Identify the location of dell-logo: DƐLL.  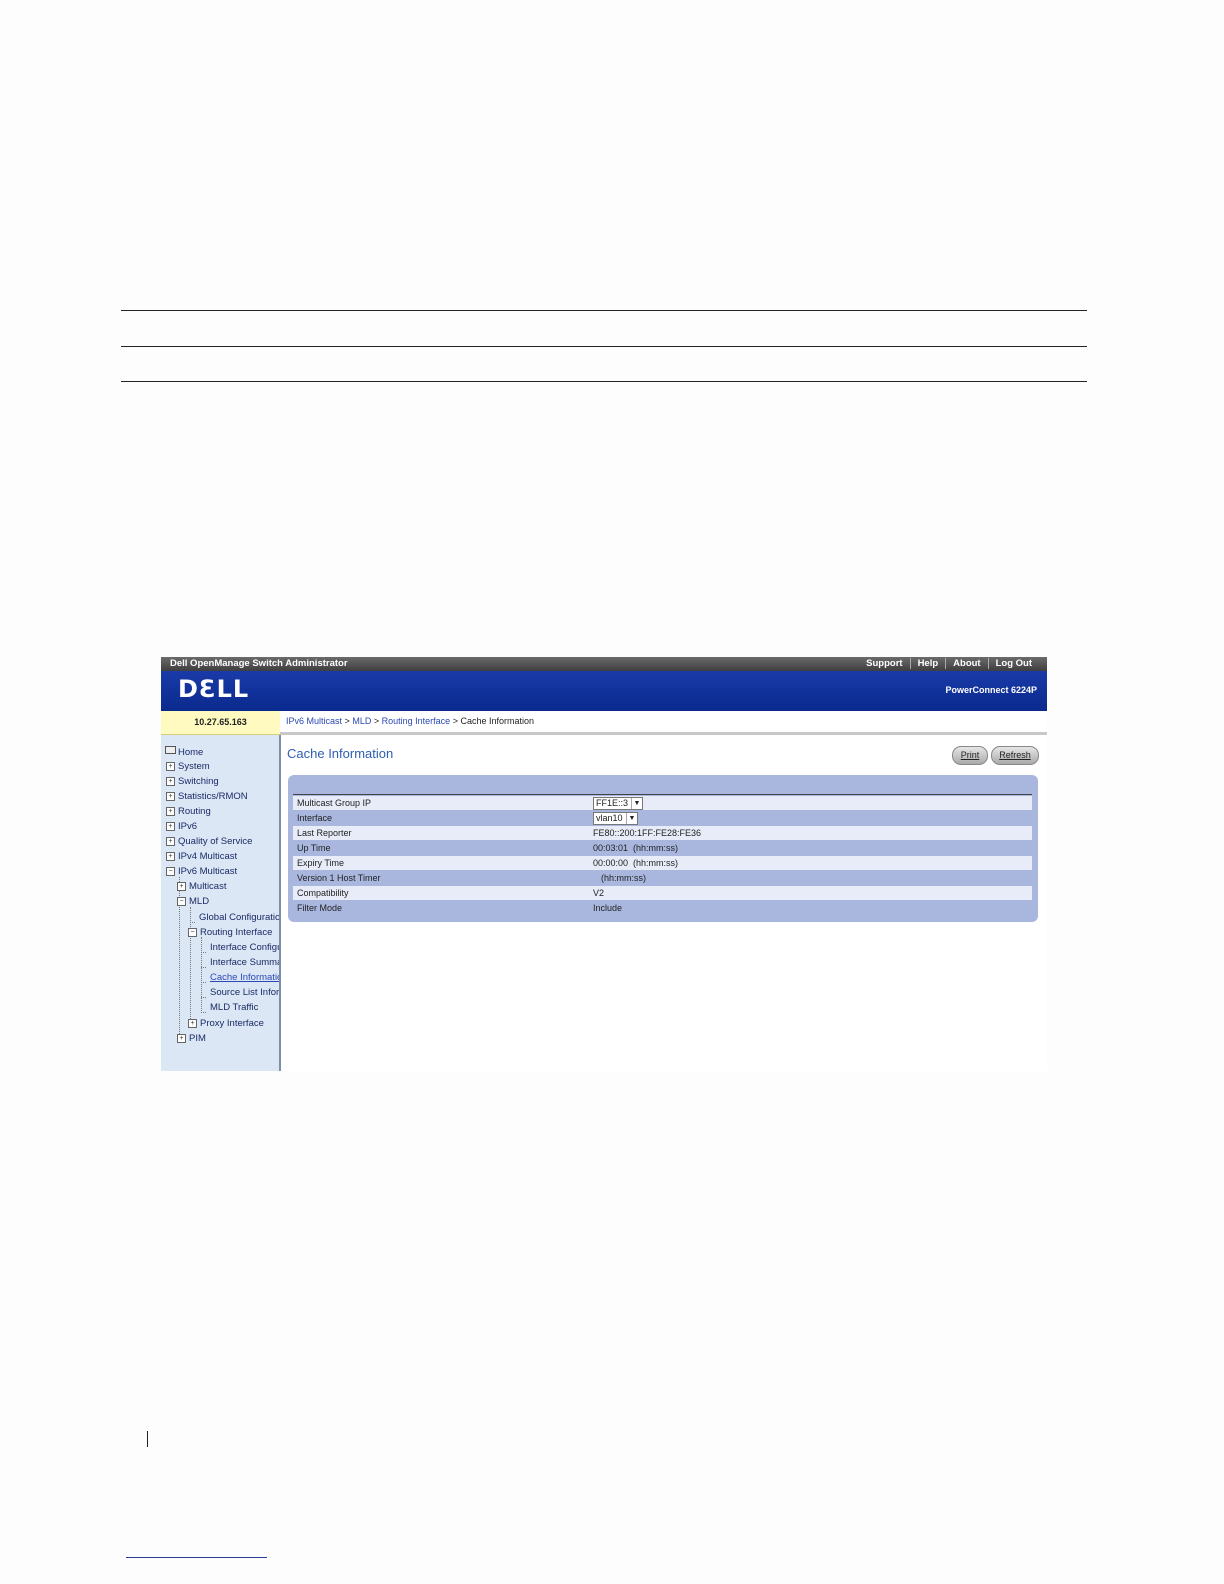
(214, 689).